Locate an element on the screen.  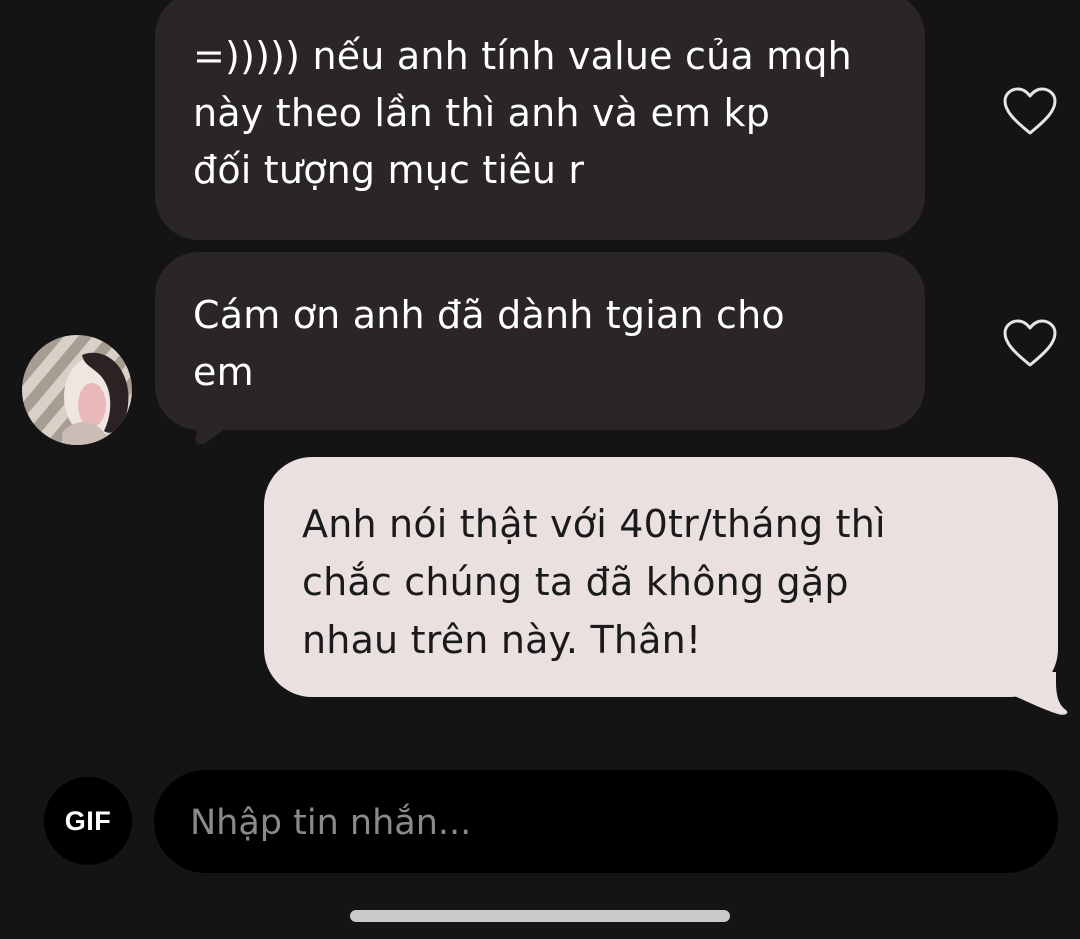
message-text-line: Anh nói thật với 40tr/tháng thì is located at coordinates (594, 524).